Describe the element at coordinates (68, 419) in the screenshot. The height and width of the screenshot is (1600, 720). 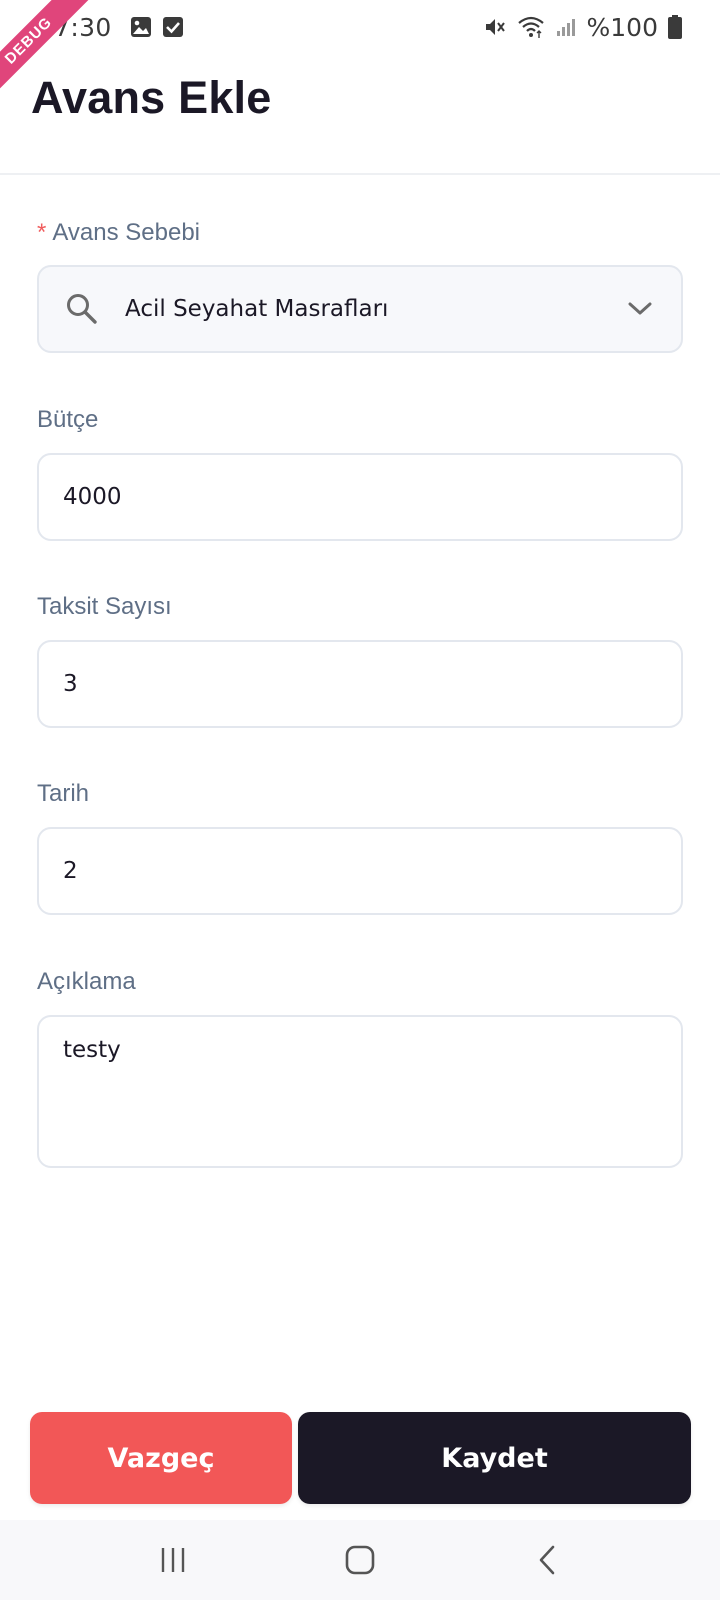
I see `budget-label: Bütçe` at that location.